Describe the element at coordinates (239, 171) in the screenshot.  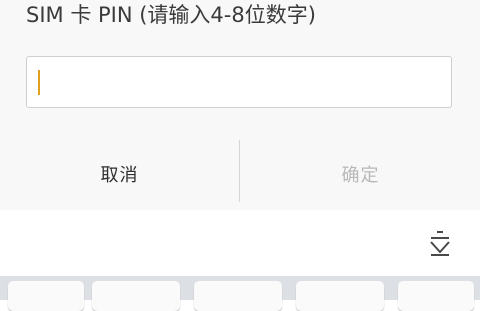
I see `button-divider` at that location.